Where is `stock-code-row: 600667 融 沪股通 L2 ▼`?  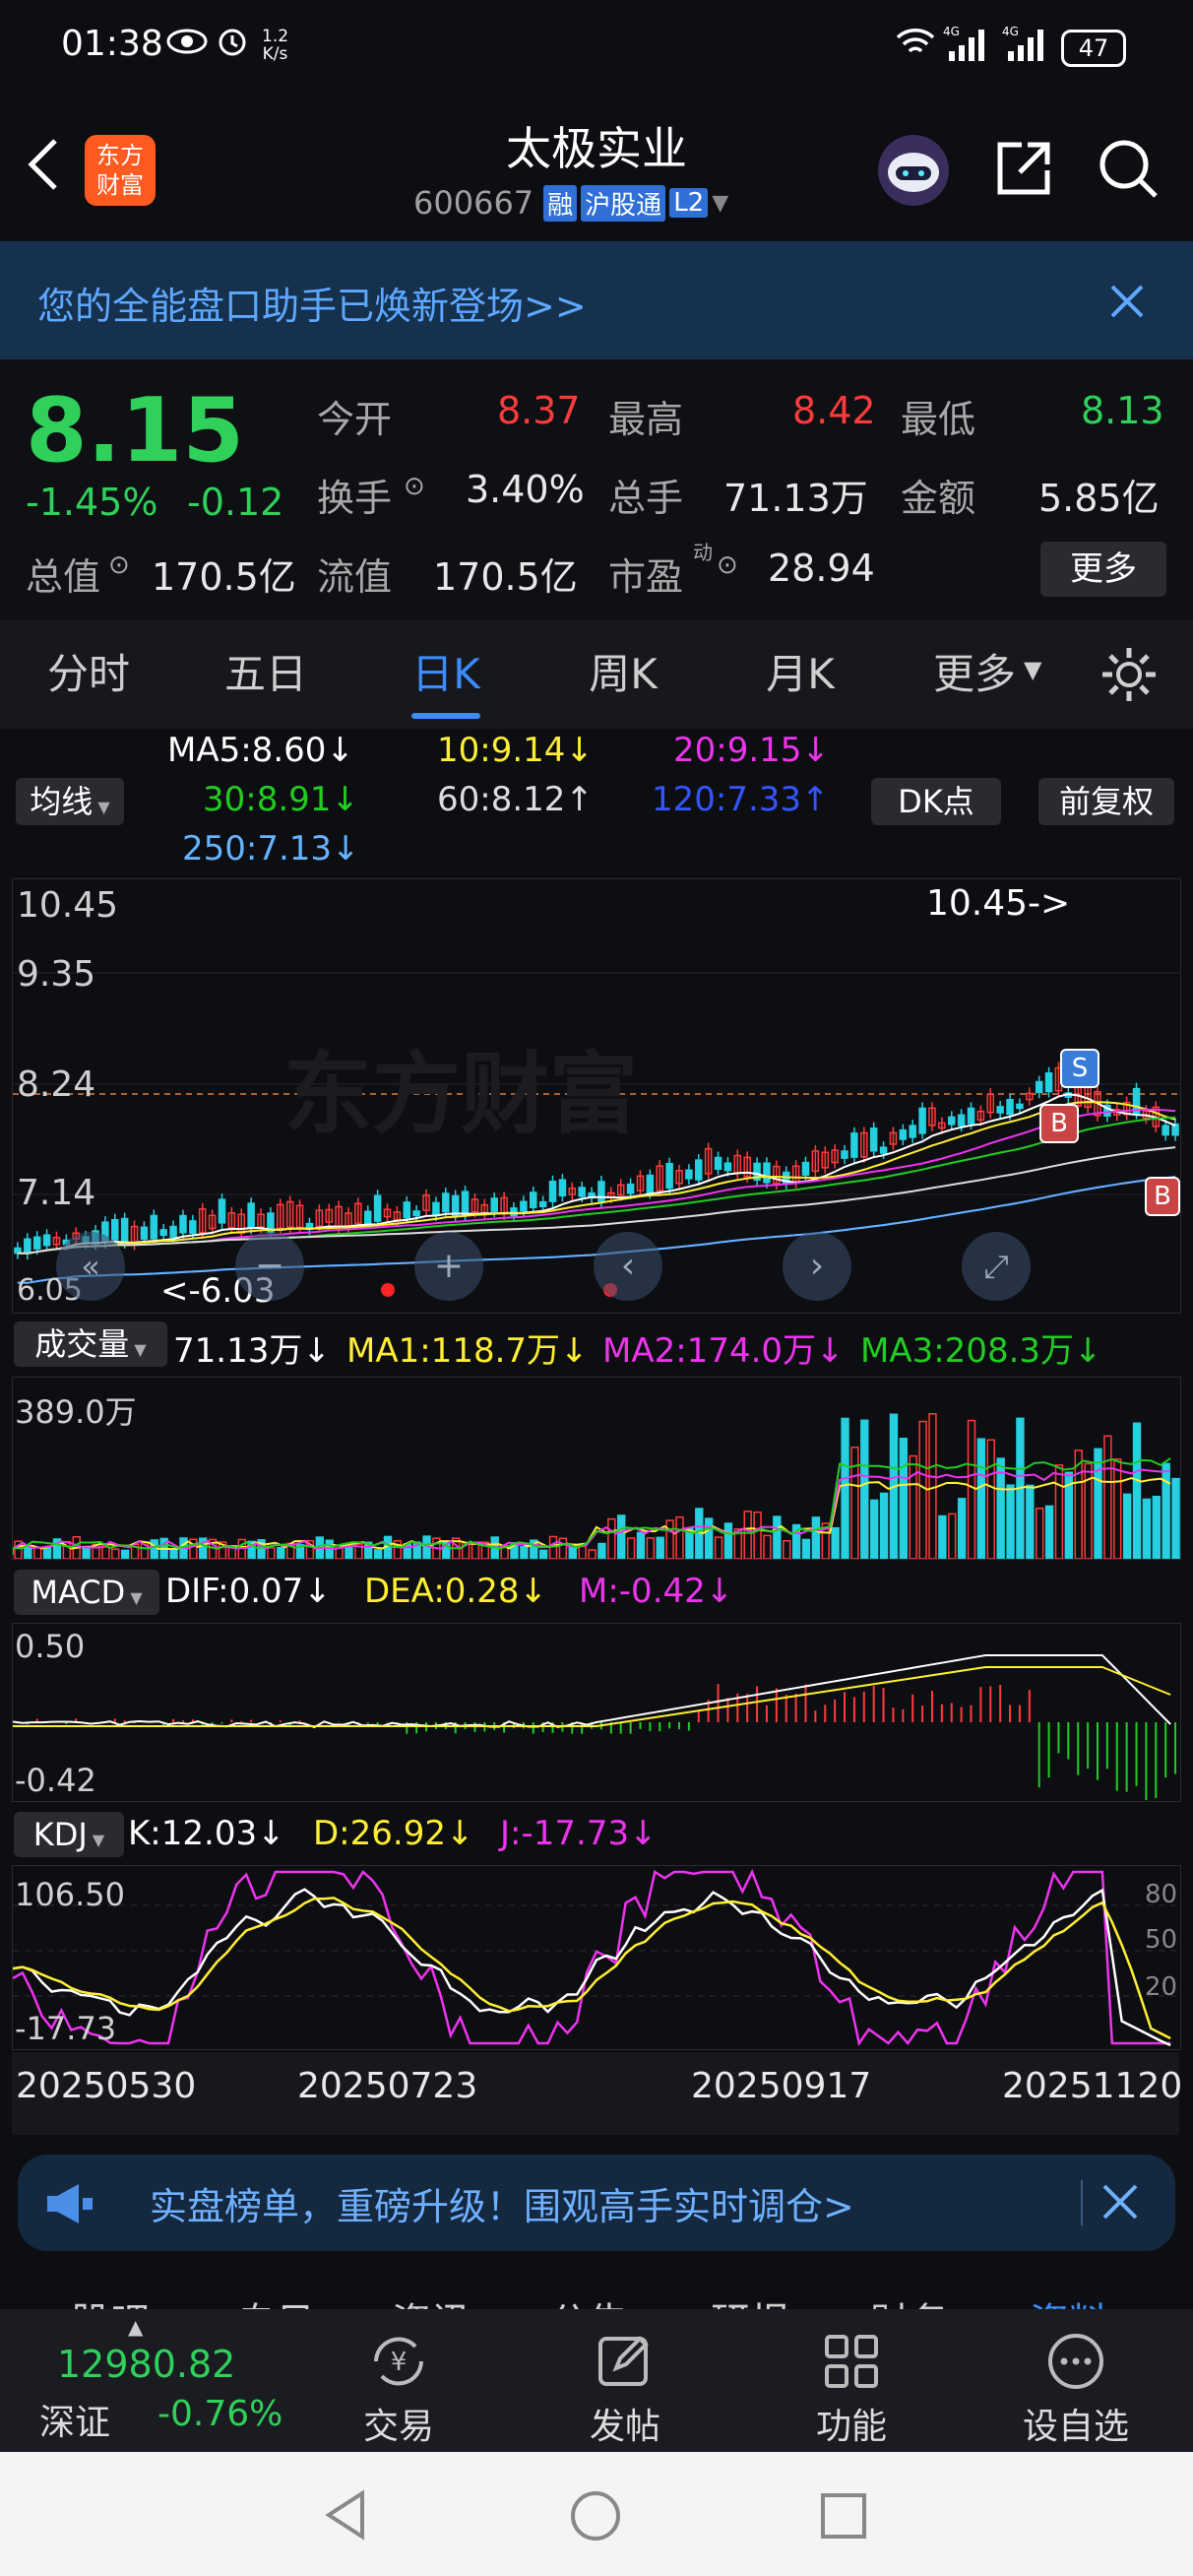
stock-code-row: 600667 融 沪股通 L2 ▼ is located at coordinates (570, 203).